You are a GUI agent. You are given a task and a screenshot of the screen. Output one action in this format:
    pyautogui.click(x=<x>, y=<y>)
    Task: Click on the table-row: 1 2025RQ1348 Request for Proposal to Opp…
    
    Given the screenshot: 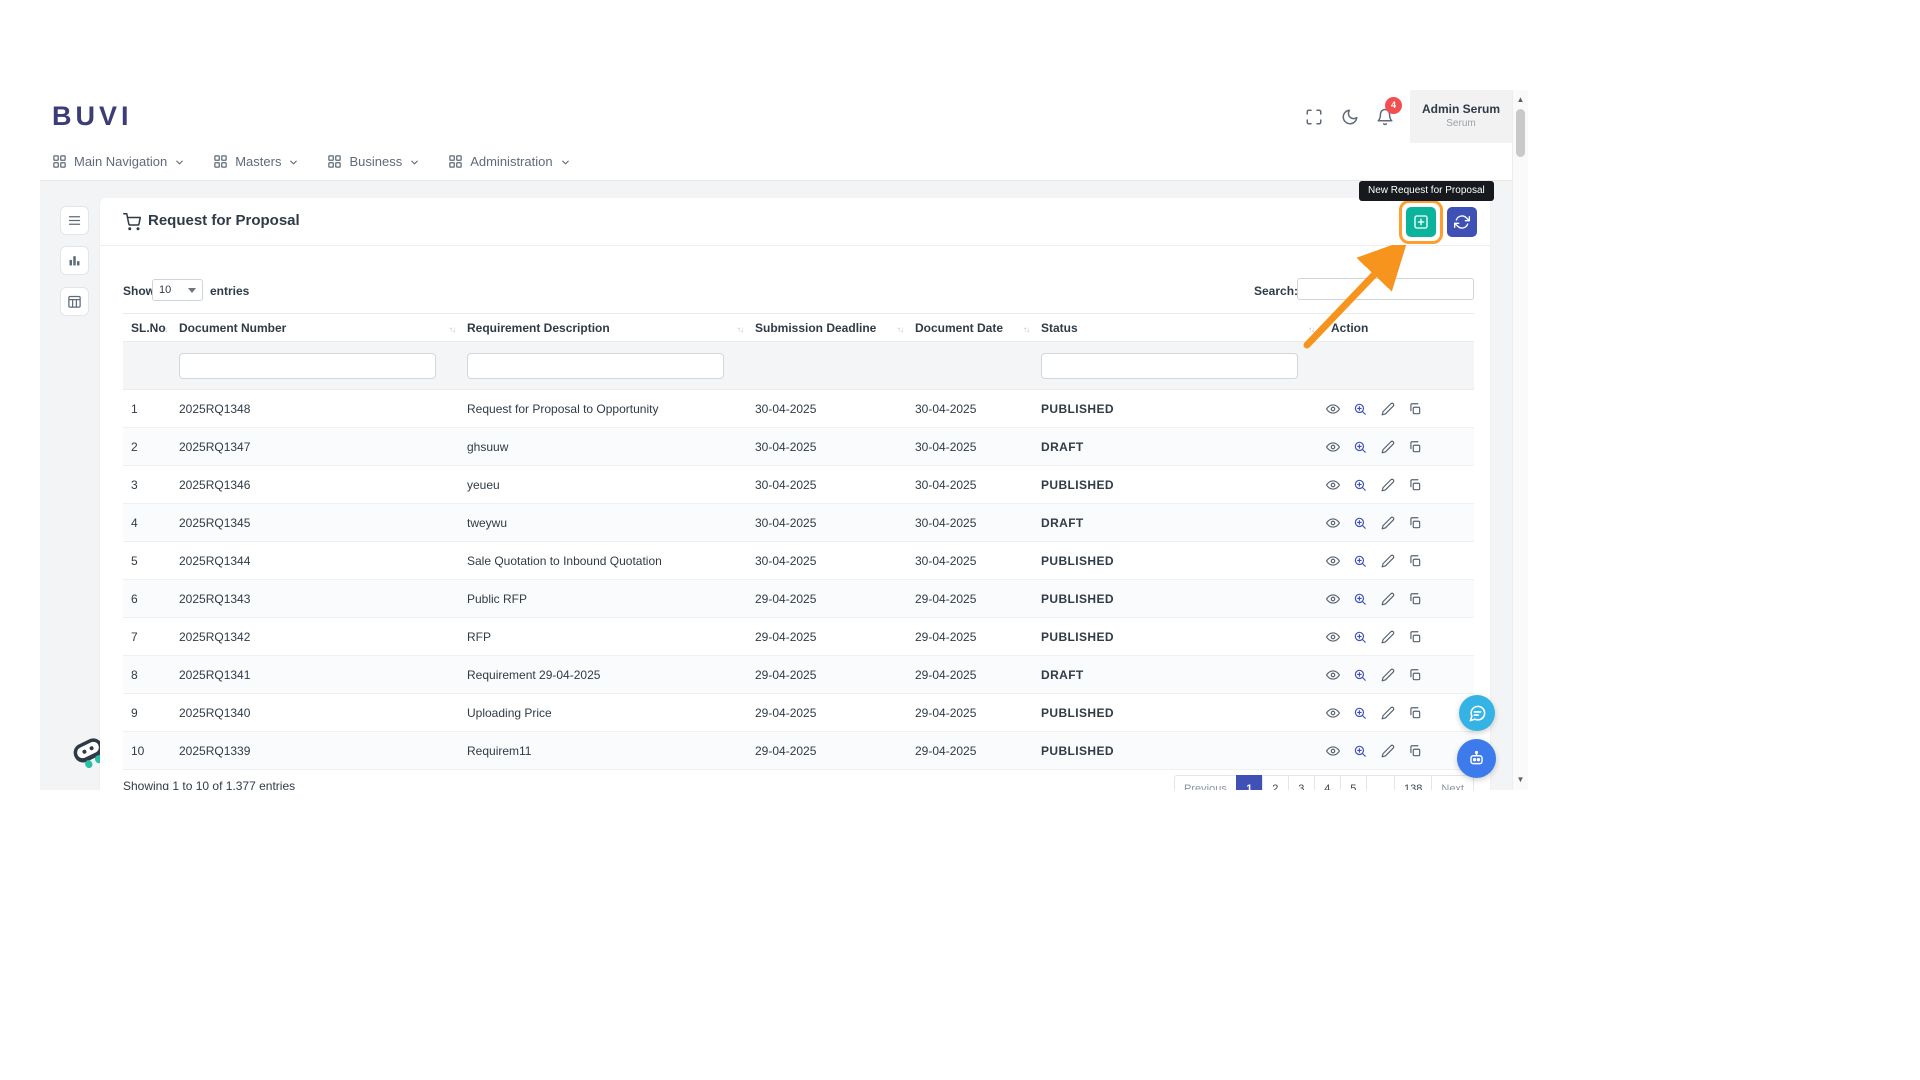 What is the action you would take?
    pyautogui.click(x=798, y=408)
    